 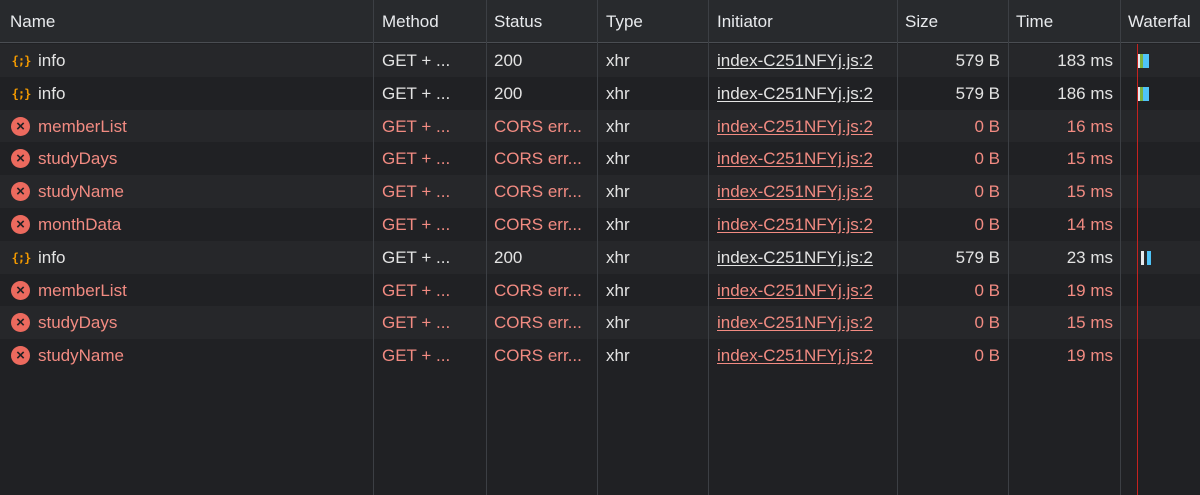 What do you see at coordinates (1085, 93) in the screenshot?
I see `time-cell: 186 ms` at bounding box center [1085, 93].